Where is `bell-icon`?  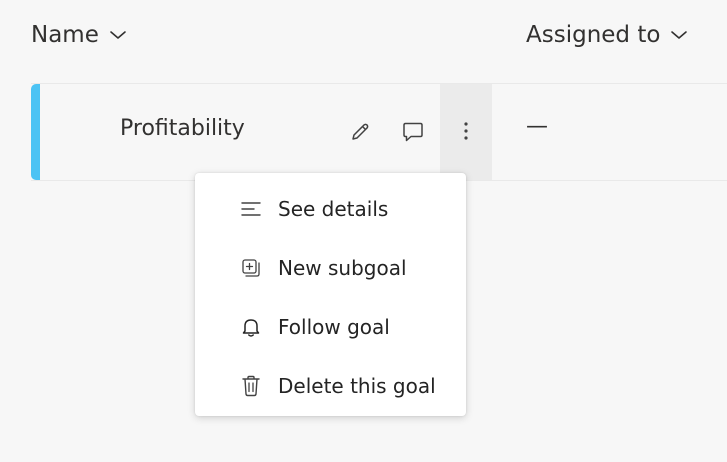 bell-icon is located at coordinates (251, 327).